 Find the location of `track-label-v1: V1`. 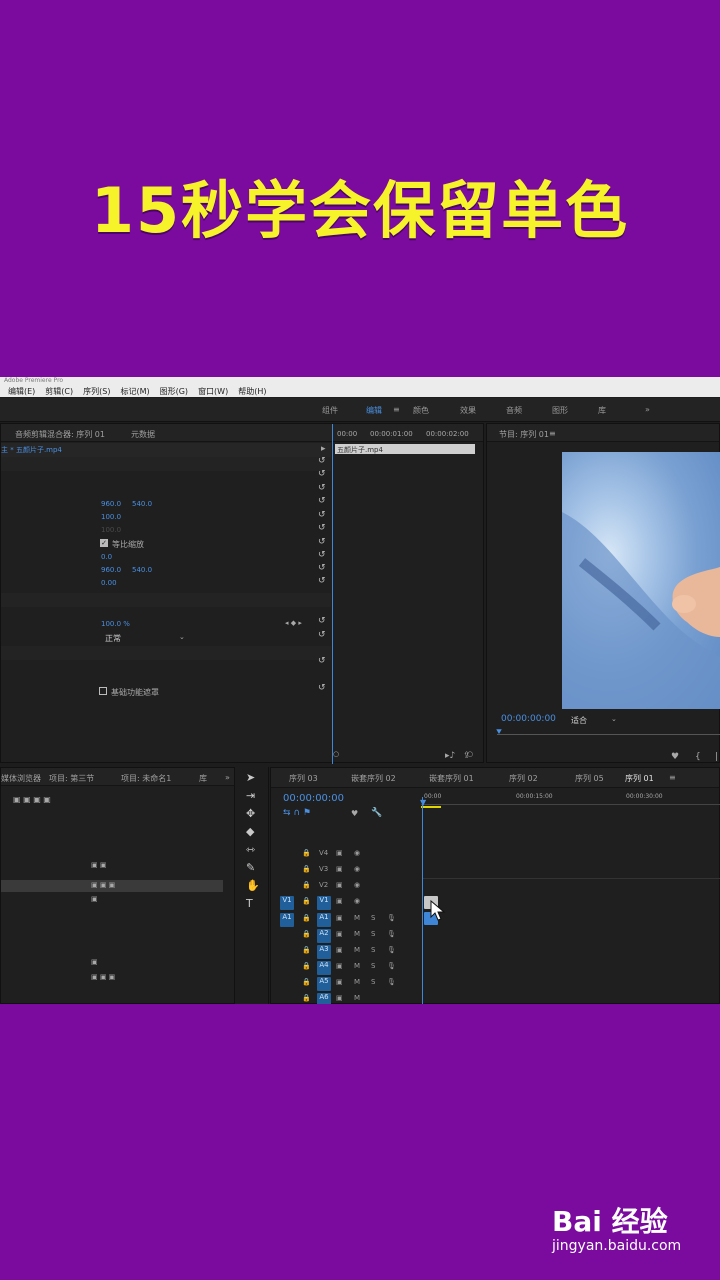

track-label-v1: V1 is located at coordinates (324, 903).